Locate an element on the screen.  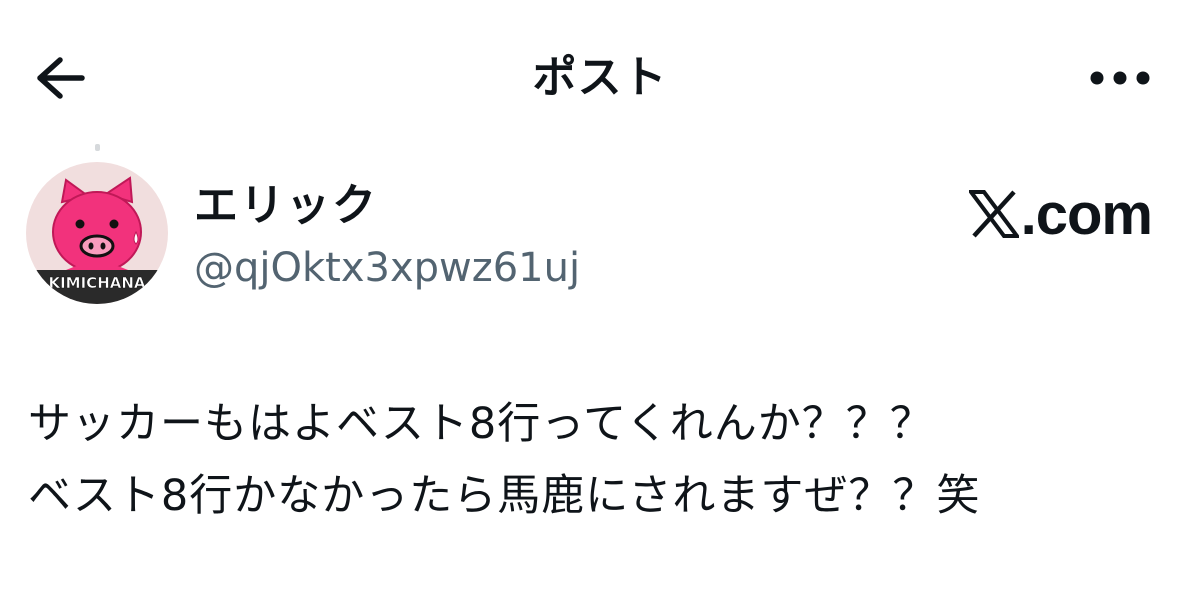
avatar: KIMICHANA is located at coordinates (97, 233).